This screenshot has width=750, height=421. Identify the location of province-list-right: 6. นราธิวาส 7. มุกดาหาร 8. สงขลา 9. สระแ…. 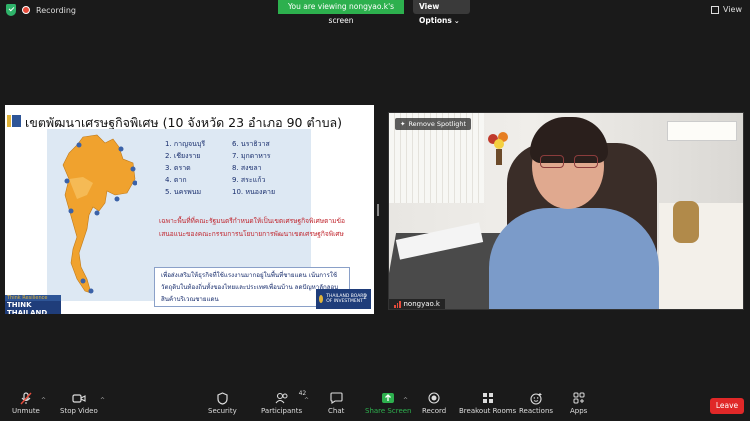
(253, 168).